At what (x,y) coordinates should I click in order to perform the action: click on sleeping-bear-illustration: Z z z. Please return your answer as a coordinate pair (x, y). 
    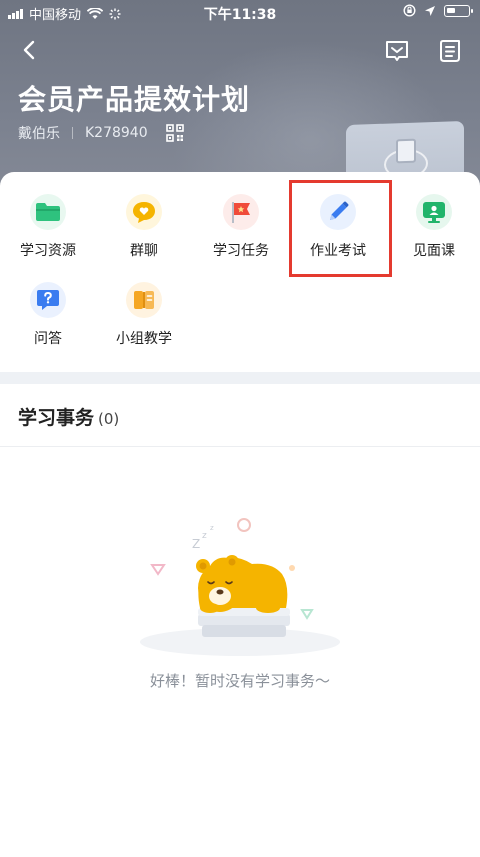
    Looking at the image, I should click on (240, 587).